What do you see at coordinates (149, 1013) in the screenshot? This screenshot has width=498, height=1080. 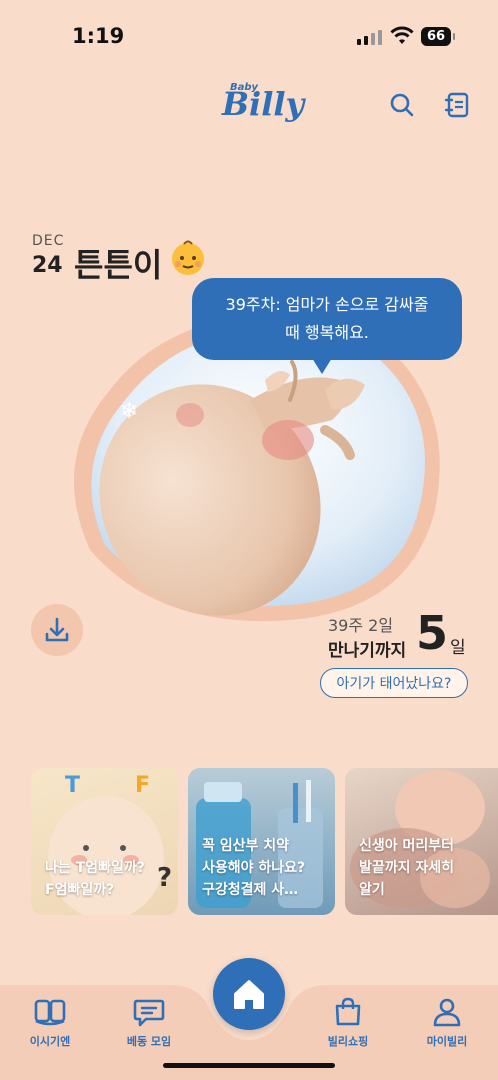 I see `chat-icon` at bounding box center [149, 1013].